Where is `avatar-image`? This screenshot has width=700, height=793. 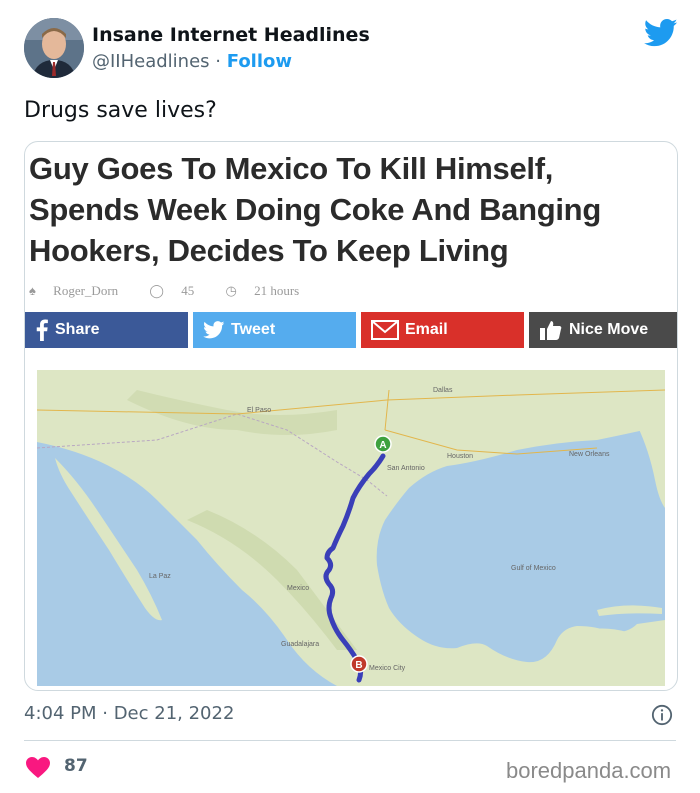 avatar-image is located at coordinates (54, 48).